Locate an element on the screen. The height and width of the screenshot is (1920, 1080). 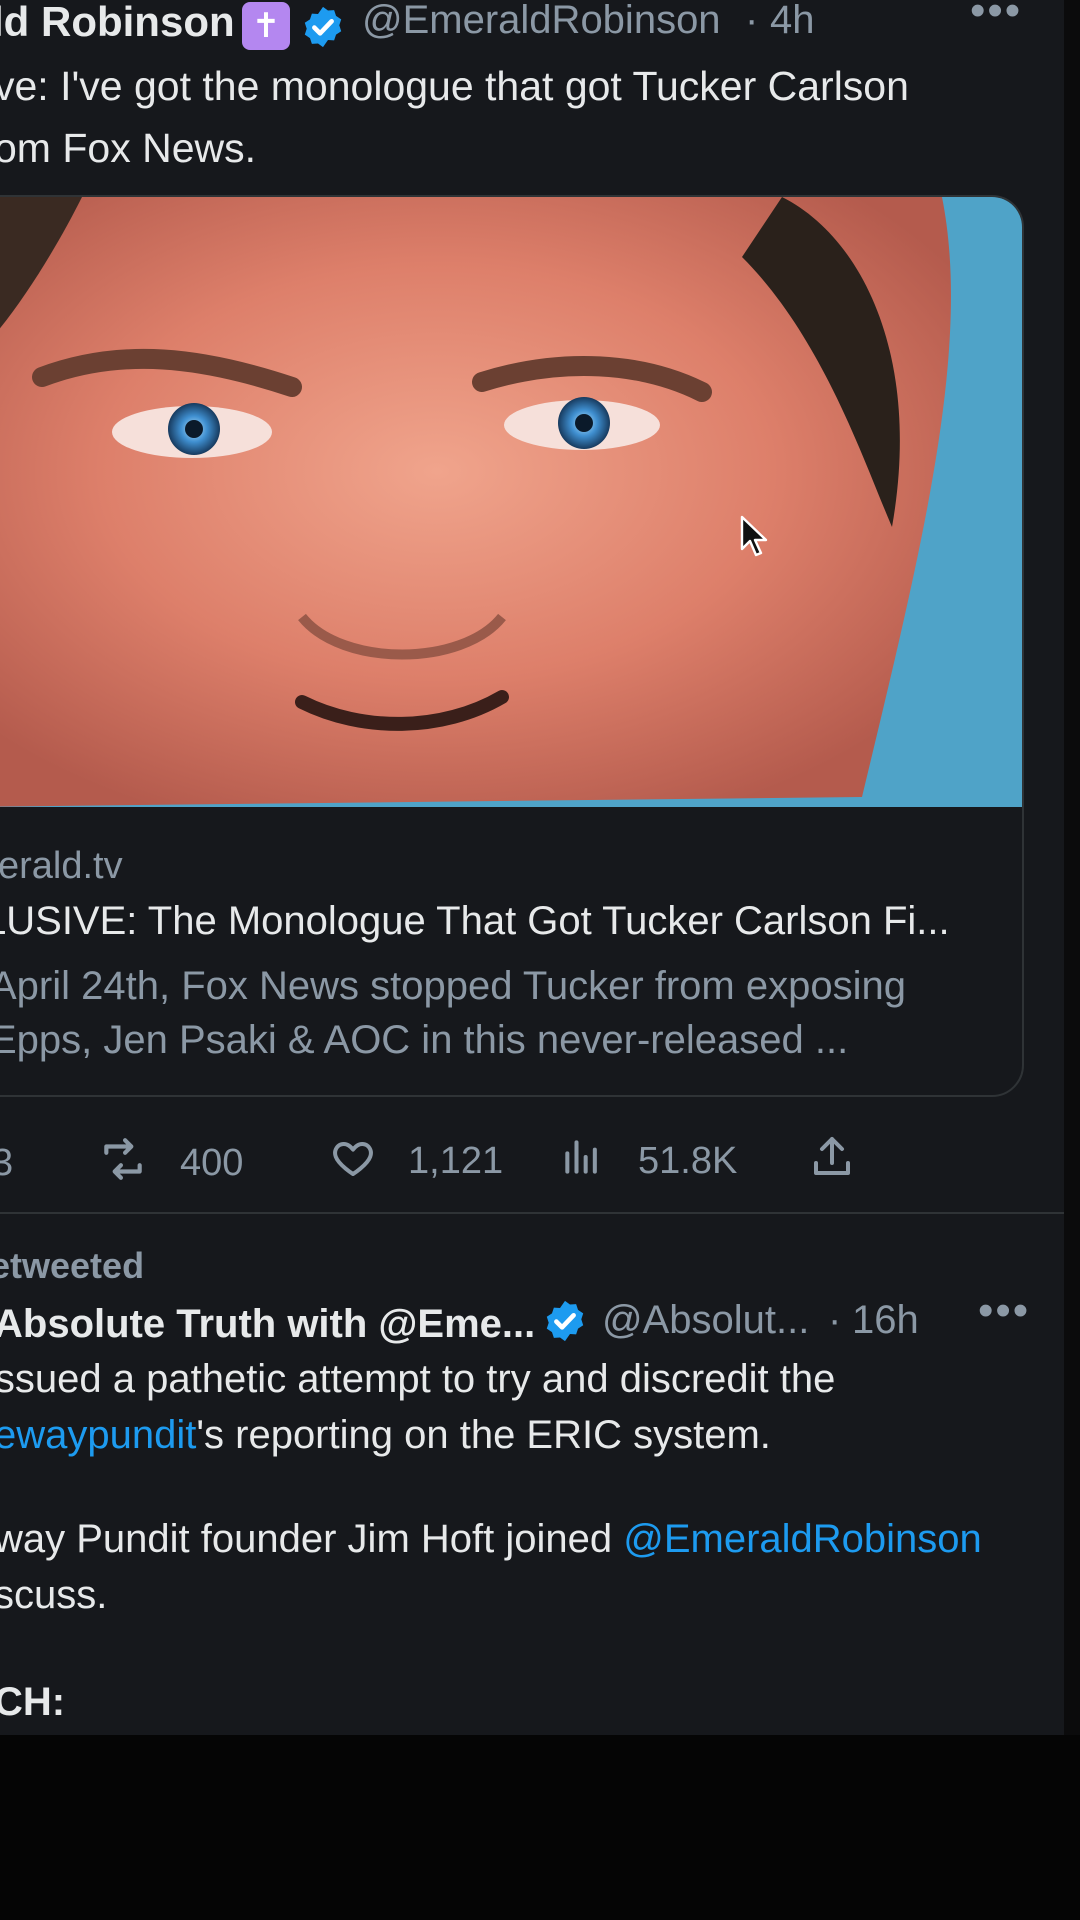
mention-link: ewaypundit is located at coordinates (98, 1435).